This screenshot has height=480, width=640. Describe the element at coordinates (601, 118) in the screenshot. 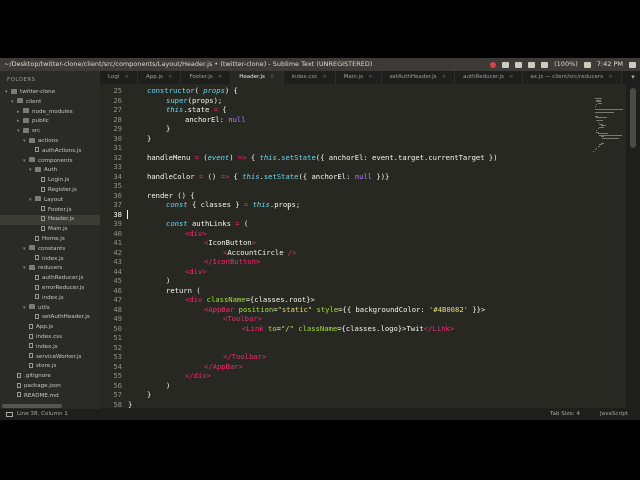

I see `minimap-line` at that location.